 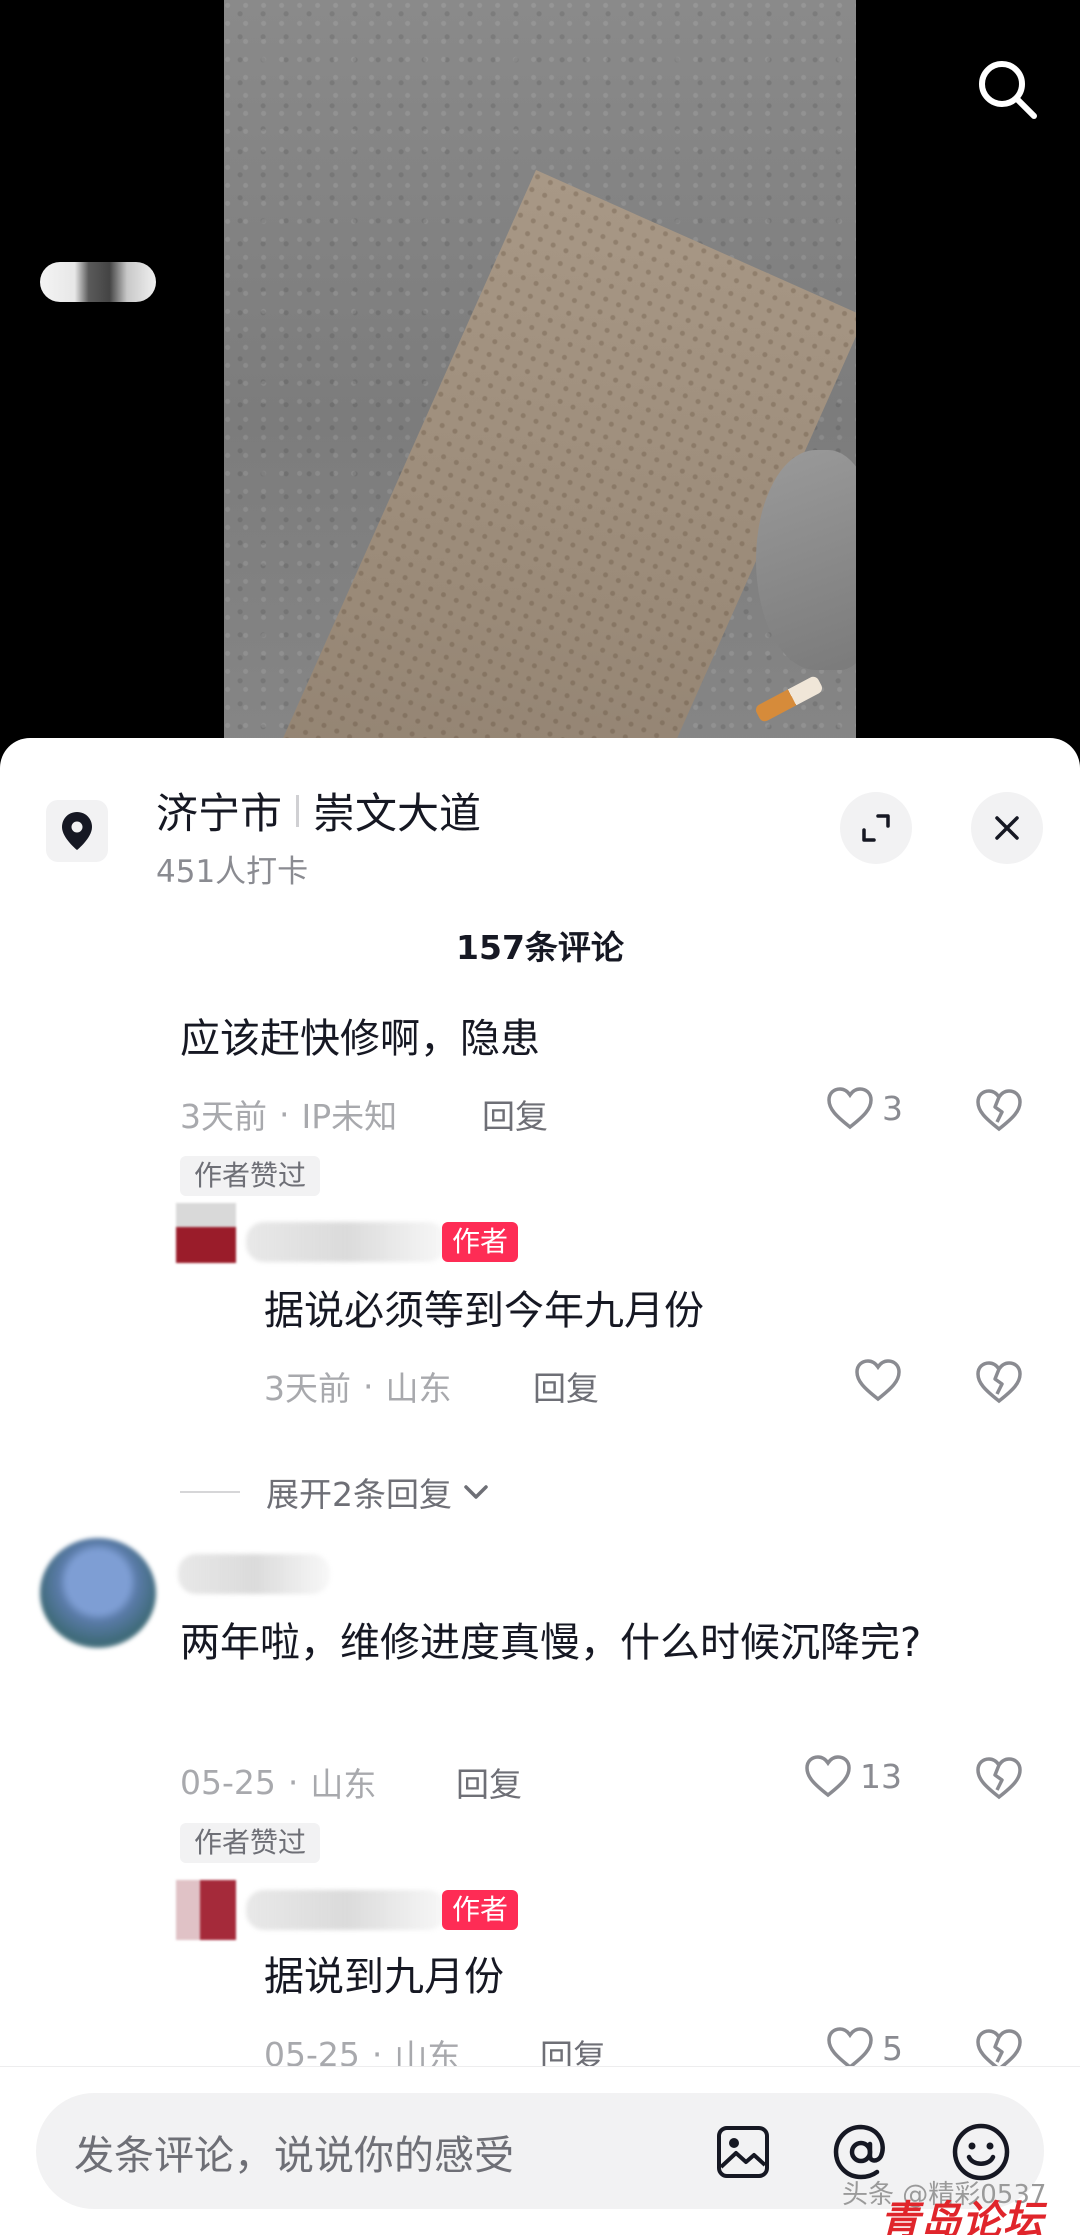 What do you see at coordinates (540, 818) in the screenshot?
I see `location-header: 济宁市 崇文大道 451人打卡` at bounding box center [540, 818].